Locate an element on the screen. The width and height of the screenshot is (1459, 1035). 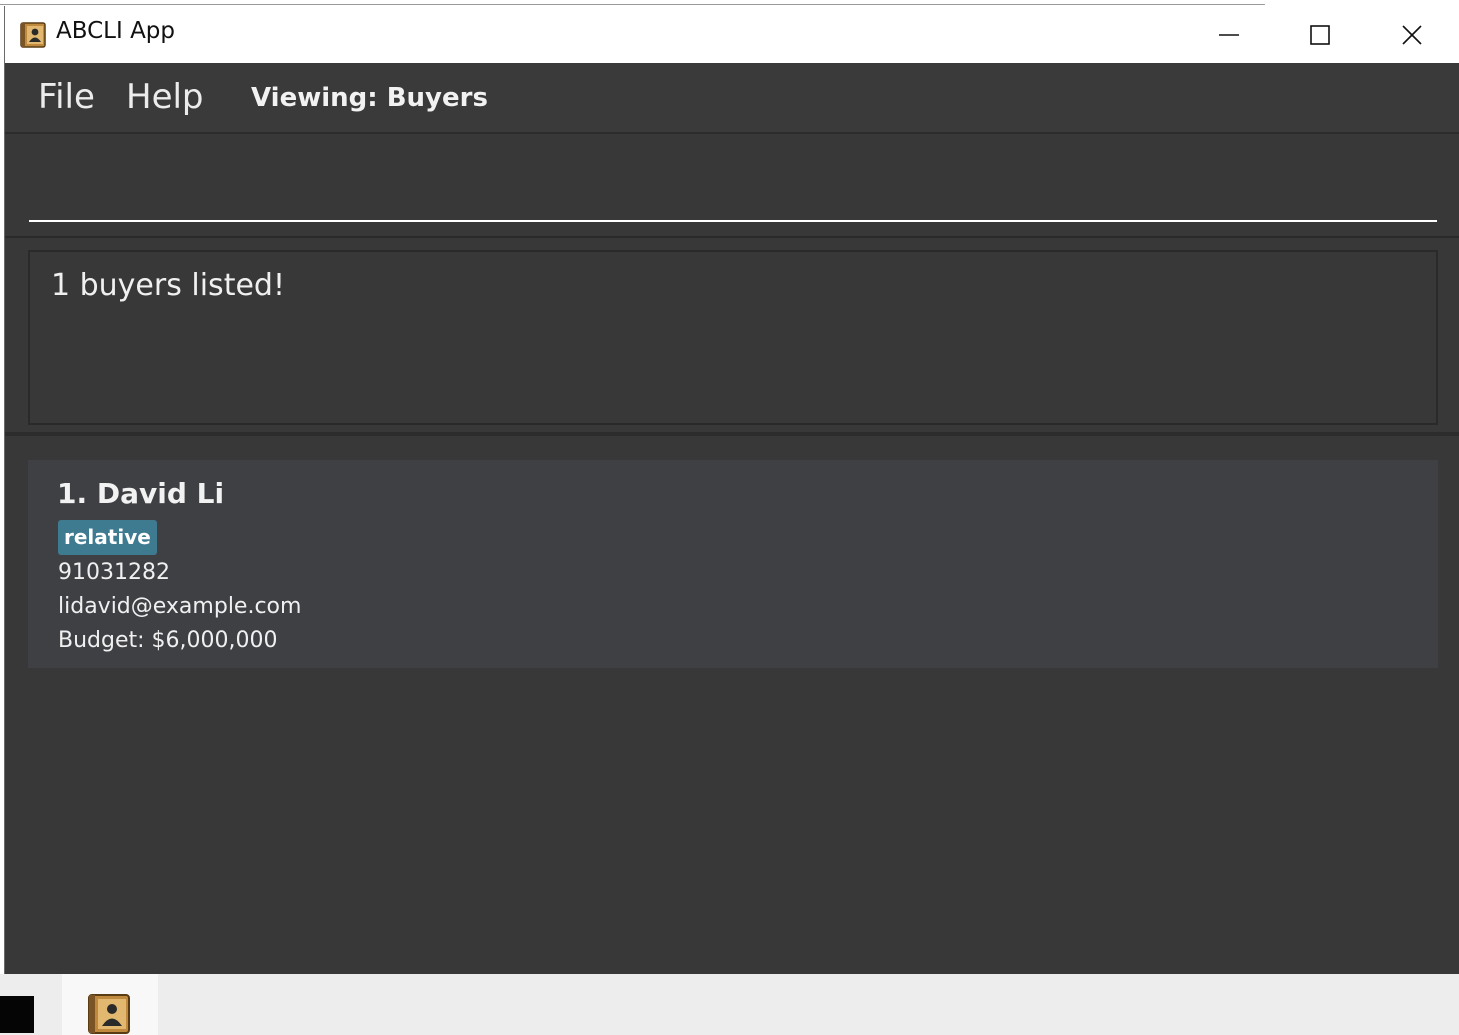
taskbar is located at coordinates (729, 1004).